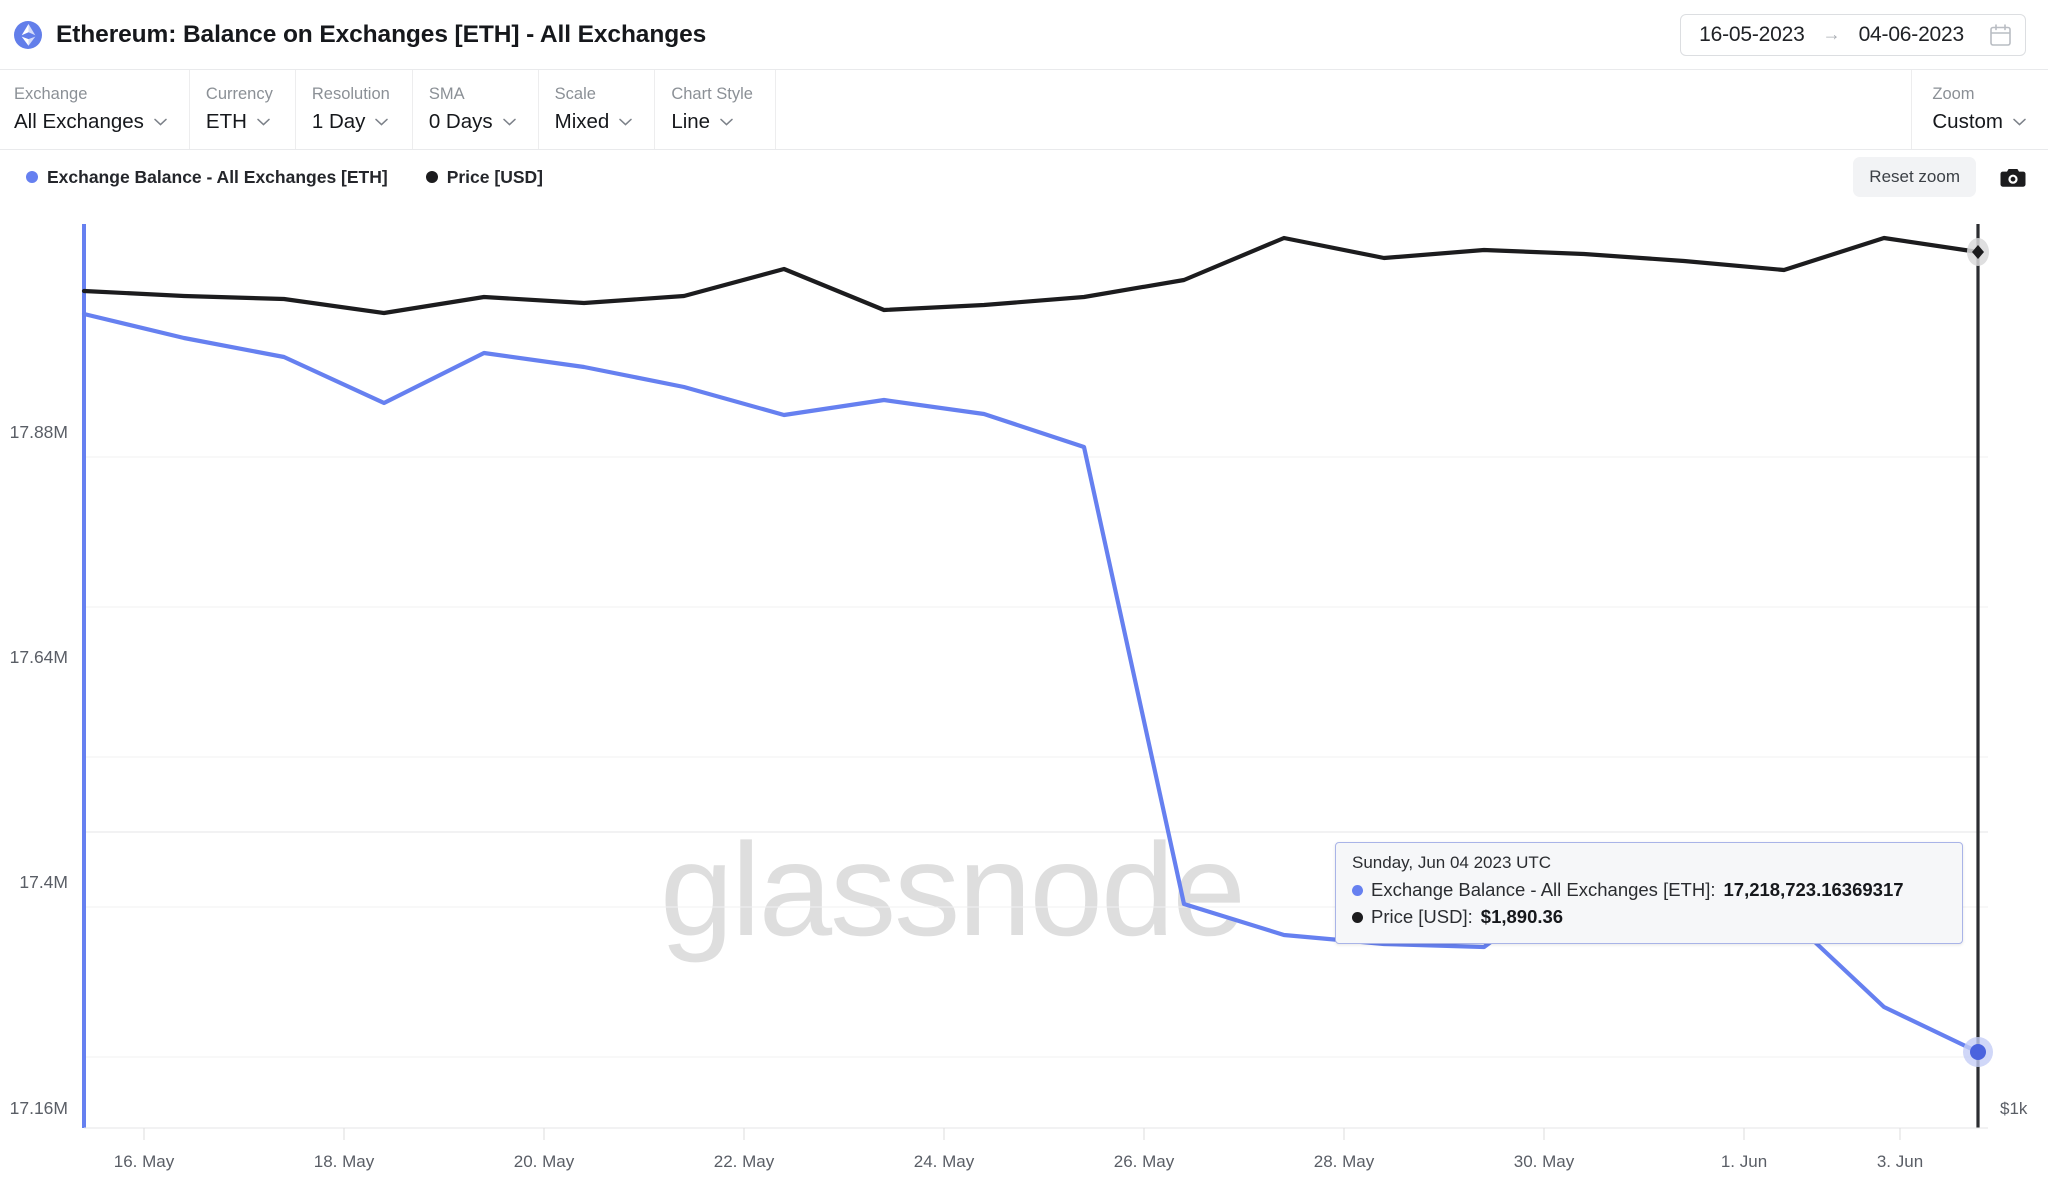  I want to click on chart-right-axis: $1k, so click(2014, 1108).